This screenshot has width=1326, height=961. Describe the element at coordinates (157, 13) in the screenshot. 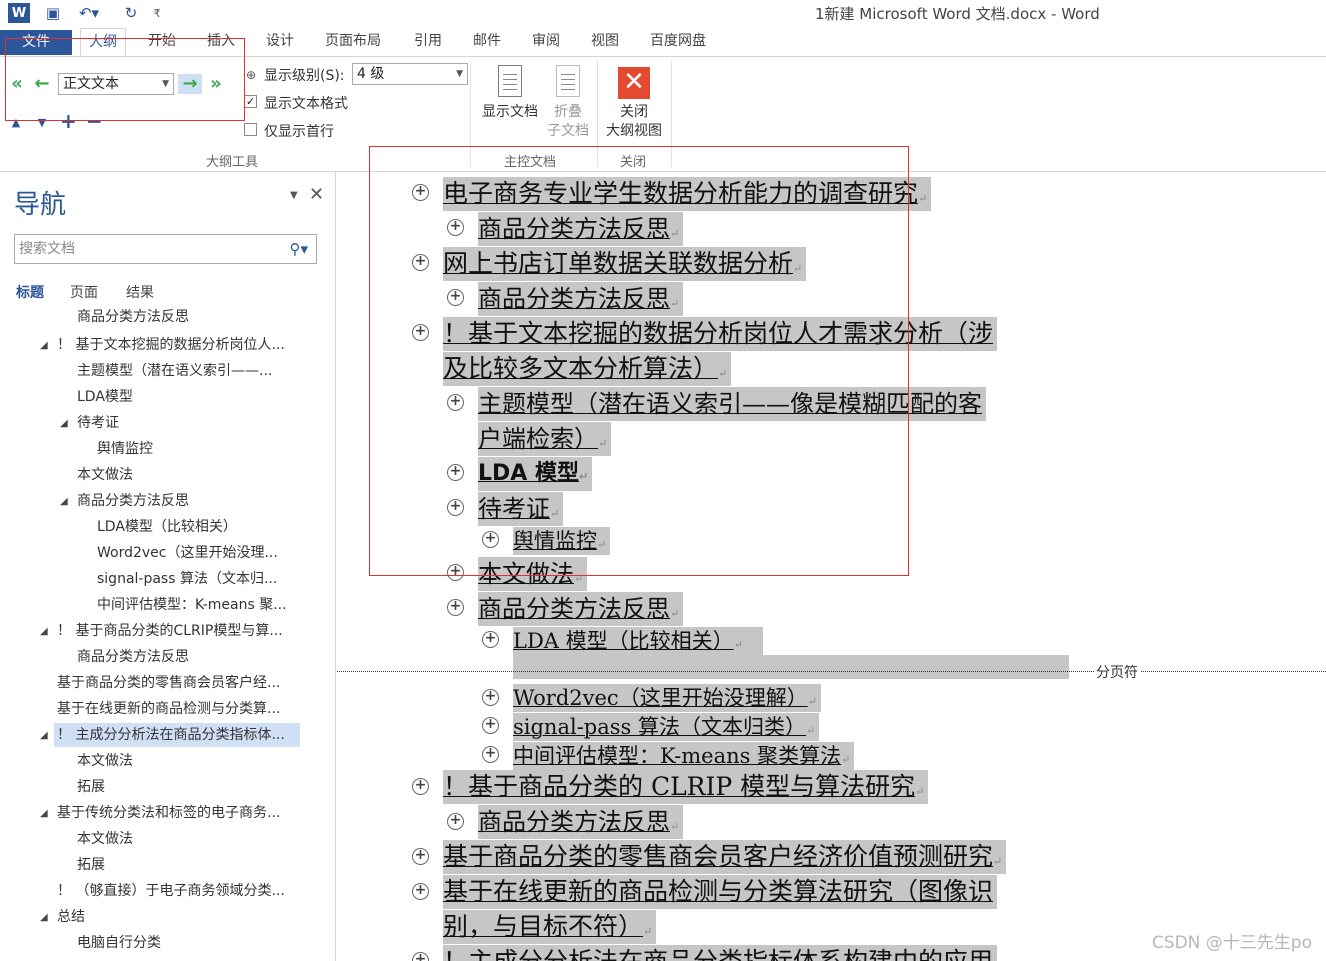

I see `customize-toolbar-icon: ₹` at that location.